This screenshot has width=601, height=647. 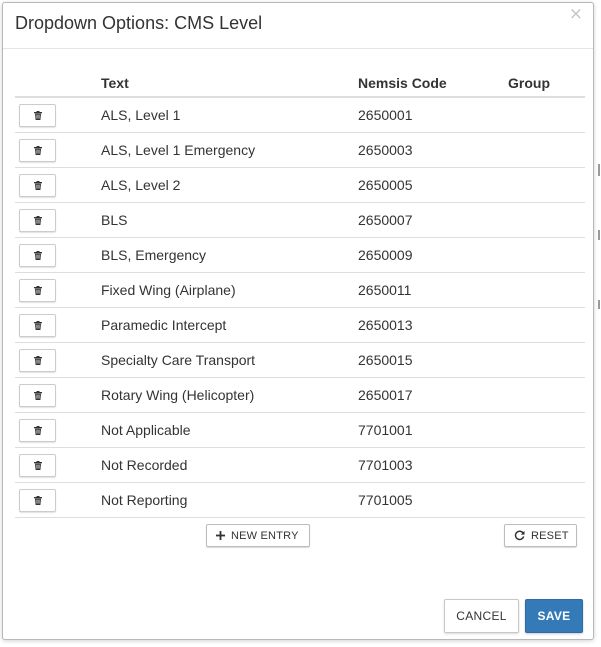 What do you see at coordinates (139, 23) in the screenshot?
I see `dialog-title: Dropdown Options: CMS Level` at bounding box center [139, 23].